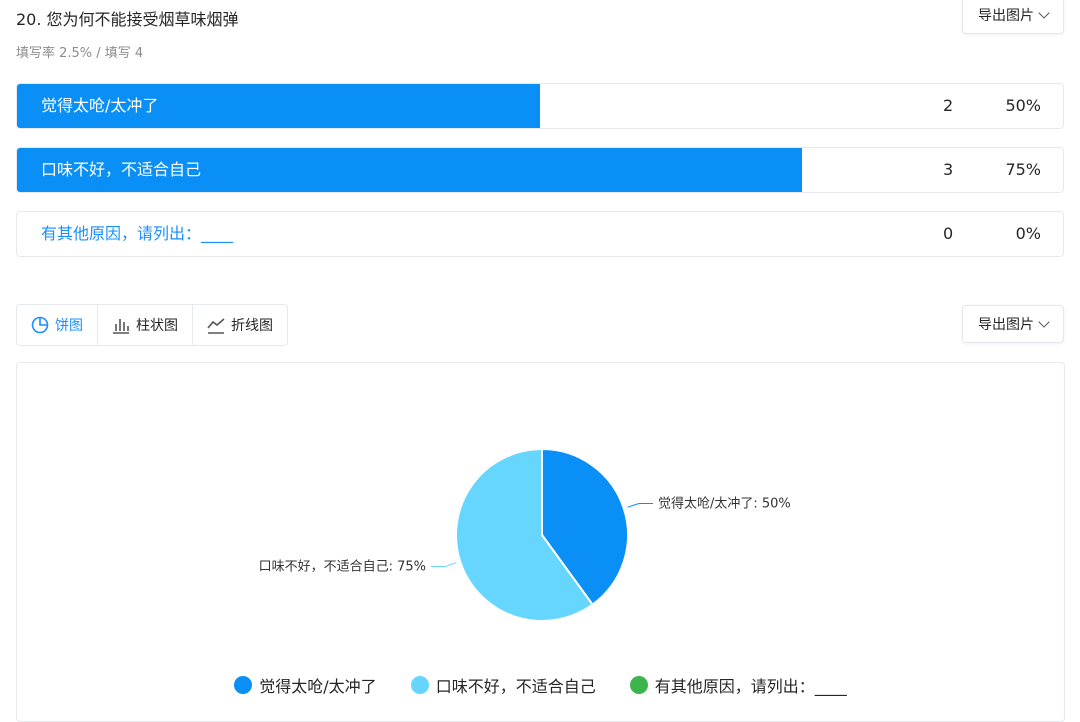  I want to click on legend-item: 口味不好，不适合自己, so click(503, 685).